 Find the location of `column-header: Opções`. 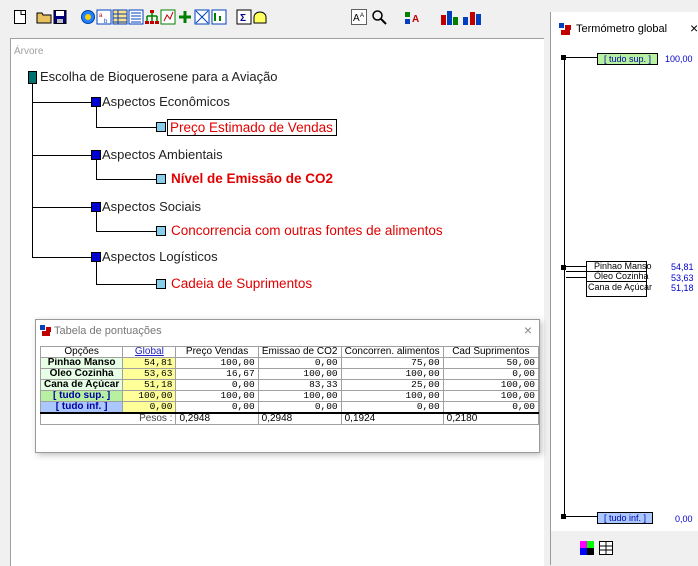

column-header: Opções is located at coordinates (81, 352).